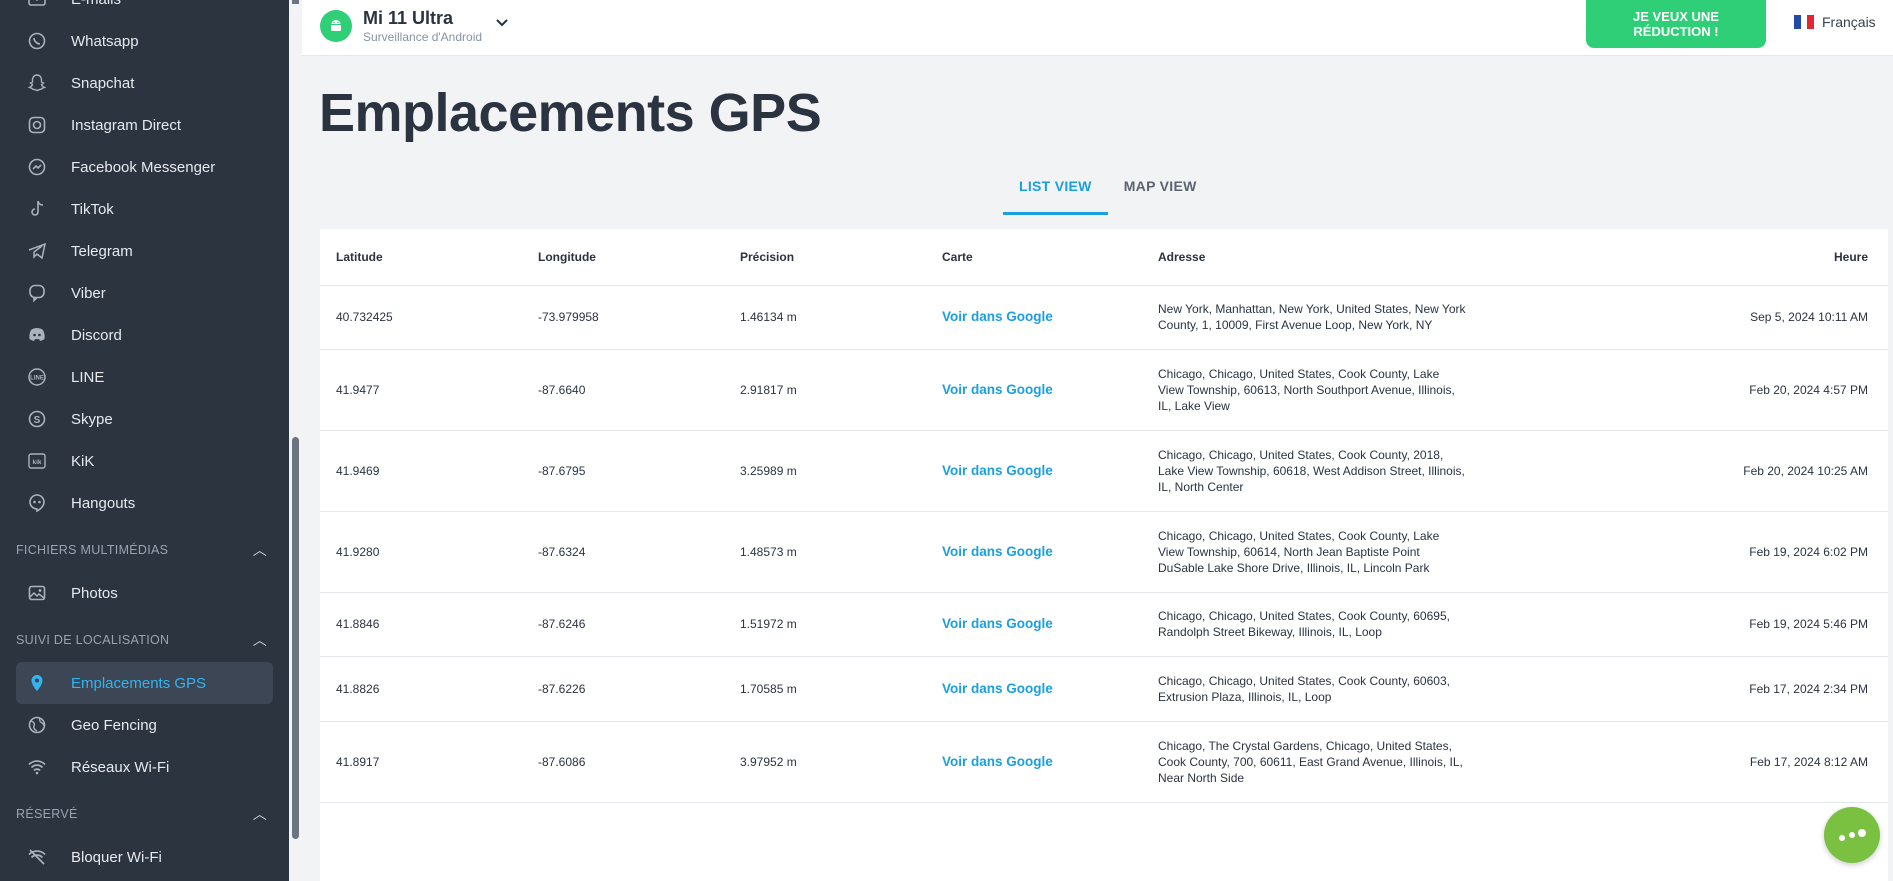  What do you see at coordinates (358, 389) in the screenshot?
I see `cell-latitude: 41.9477` at bounding box center [358, 389].